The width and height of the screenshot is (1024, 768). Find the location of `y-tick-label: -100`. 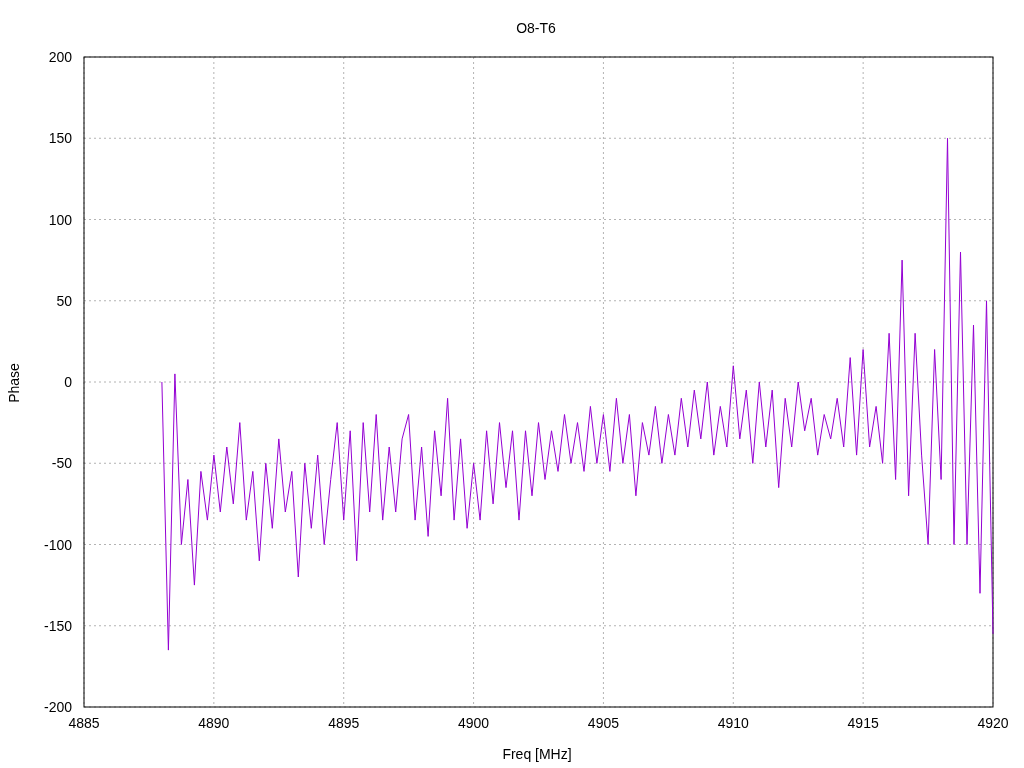

y-tick-label: -100 is located at coordinates (57, 544).